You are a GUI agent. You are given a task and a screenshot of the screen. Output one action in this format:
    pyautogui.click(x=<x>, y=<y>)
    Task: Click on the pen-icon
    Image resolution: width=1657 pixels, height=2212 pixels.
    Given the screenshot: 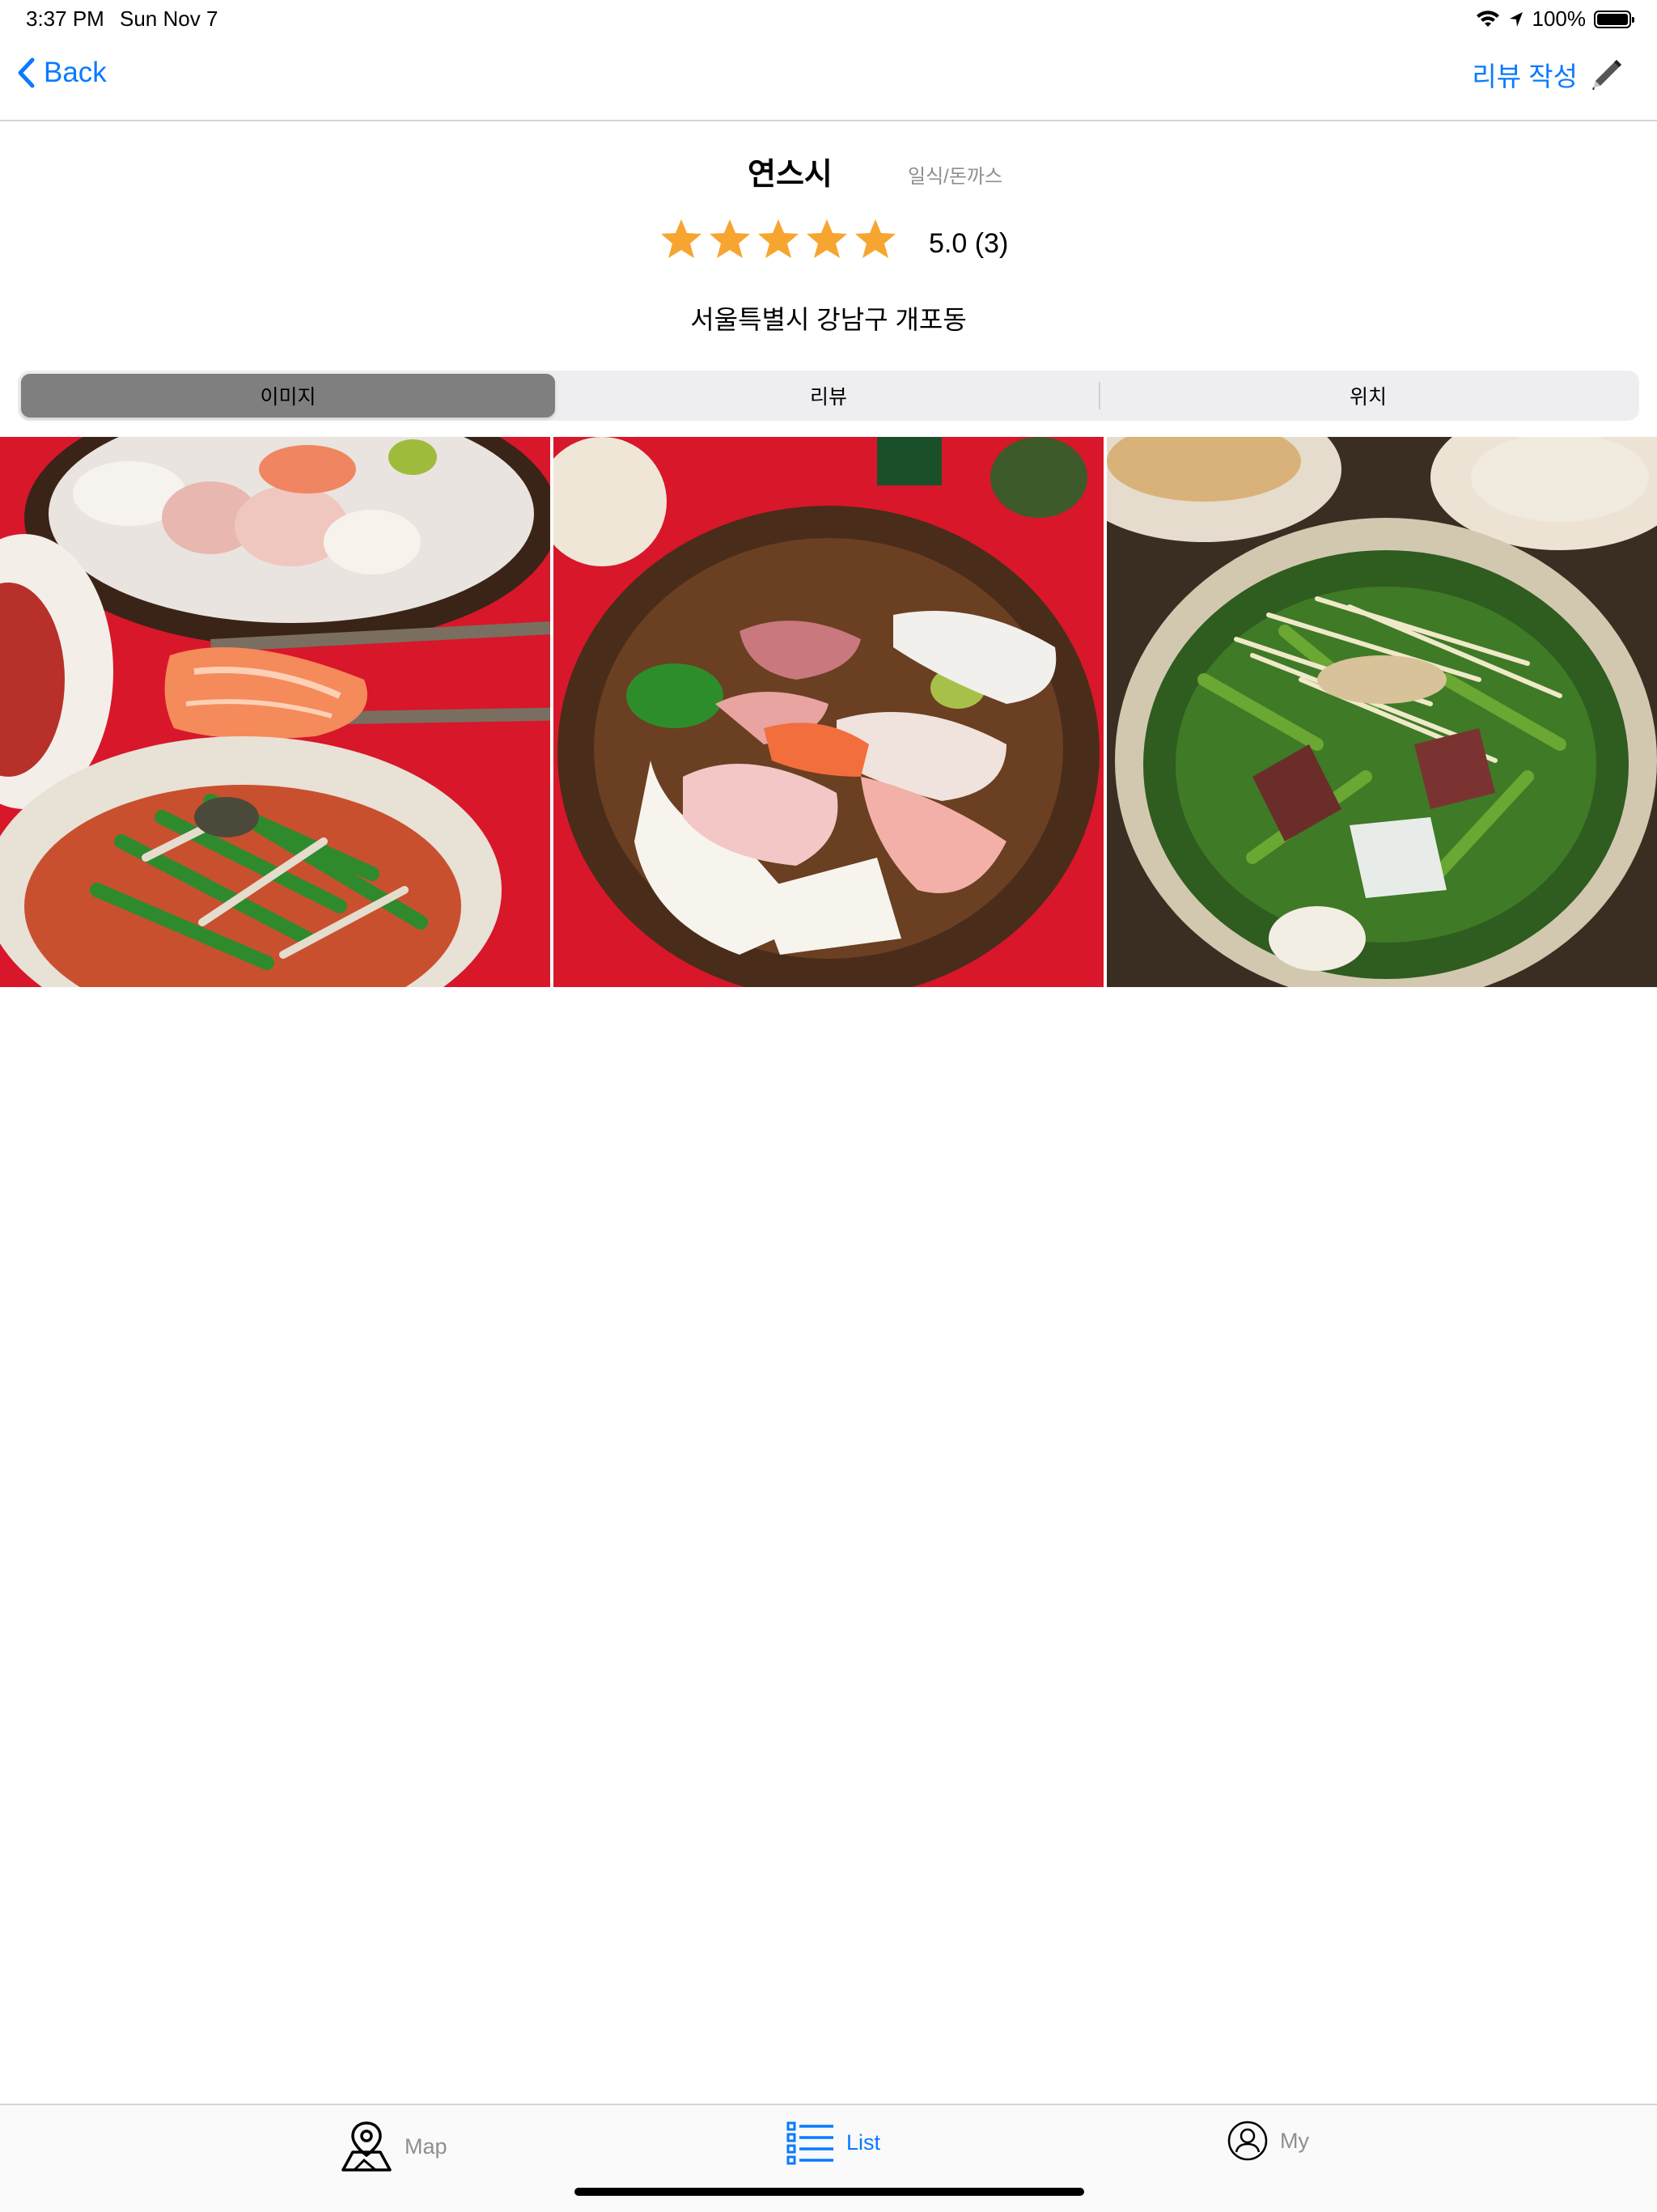 What is the action you would take?
    pyautogui.click(x=1606, y=75)
    